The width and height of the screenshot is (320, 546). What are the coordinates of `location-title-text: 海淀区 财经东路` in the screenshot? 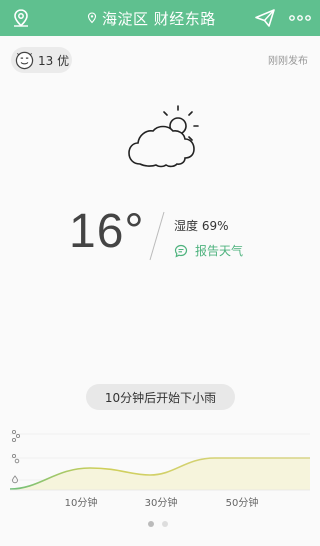 It's located at (159, 18).